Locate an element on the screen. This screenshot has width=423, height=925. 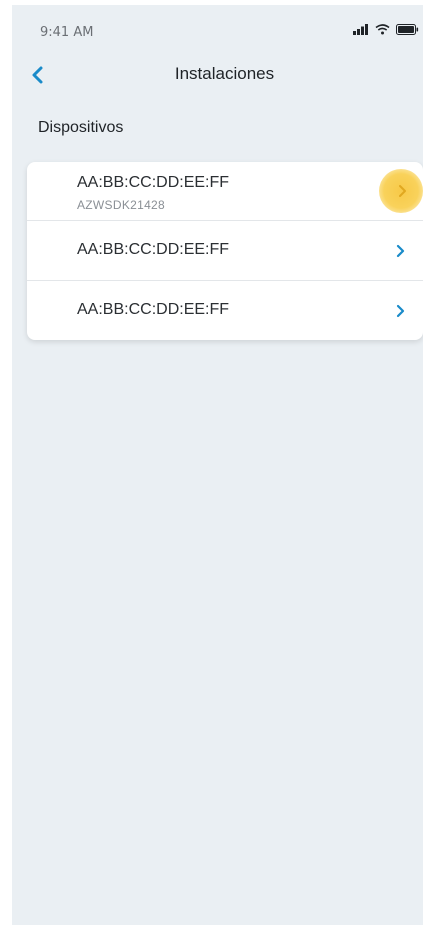
device-serial: AZWSDK21428 is located at coordinates (121, 205).